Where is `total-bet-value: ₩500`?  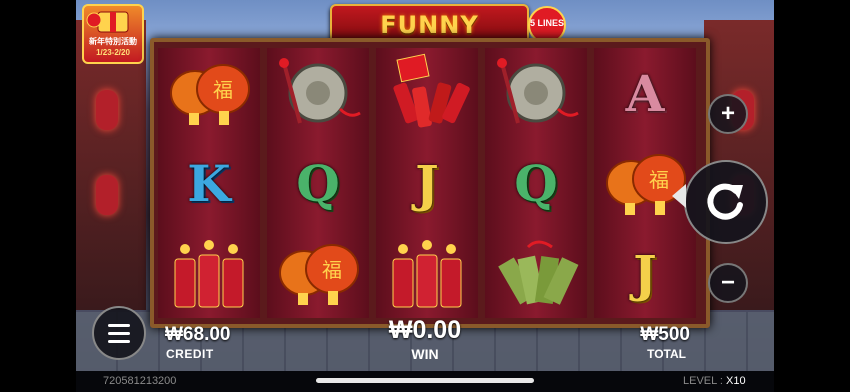
total-bet-value: ₩500 is located at coordinates (655, 335).